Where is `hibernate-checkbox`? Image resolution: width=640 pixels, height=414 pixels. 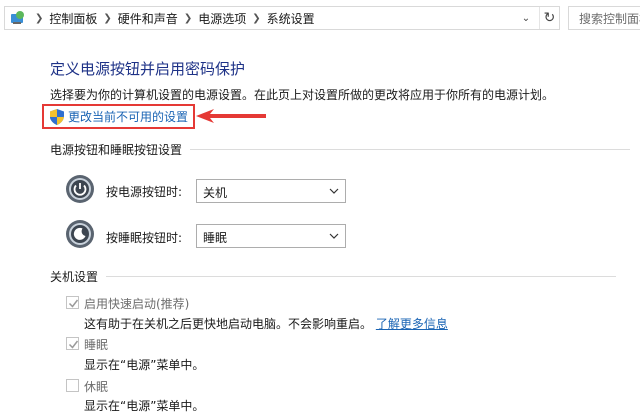
hibernate-checkbox is located at coordinates (72, 385).